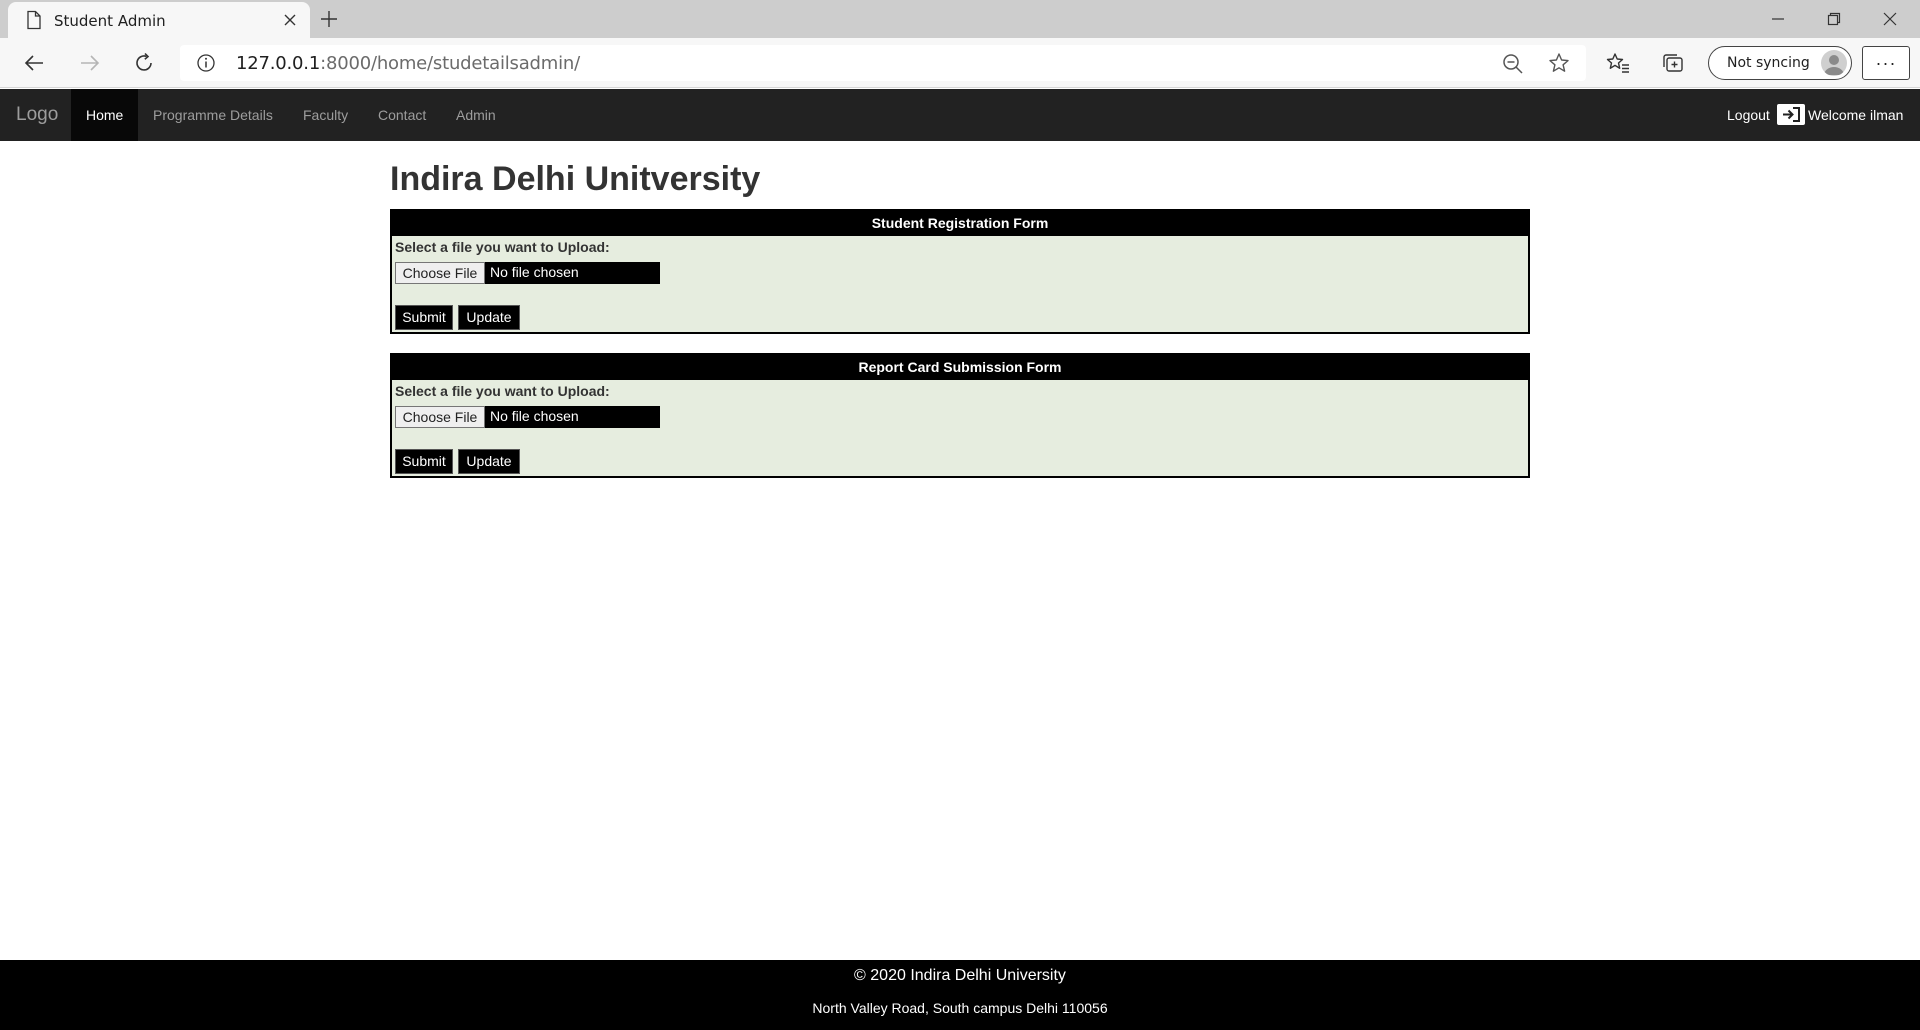 Image resolution: width=1920 pixels, height=1030 pixels. I want to click on form-header: Report Card Submission Form, so click(960, 367).